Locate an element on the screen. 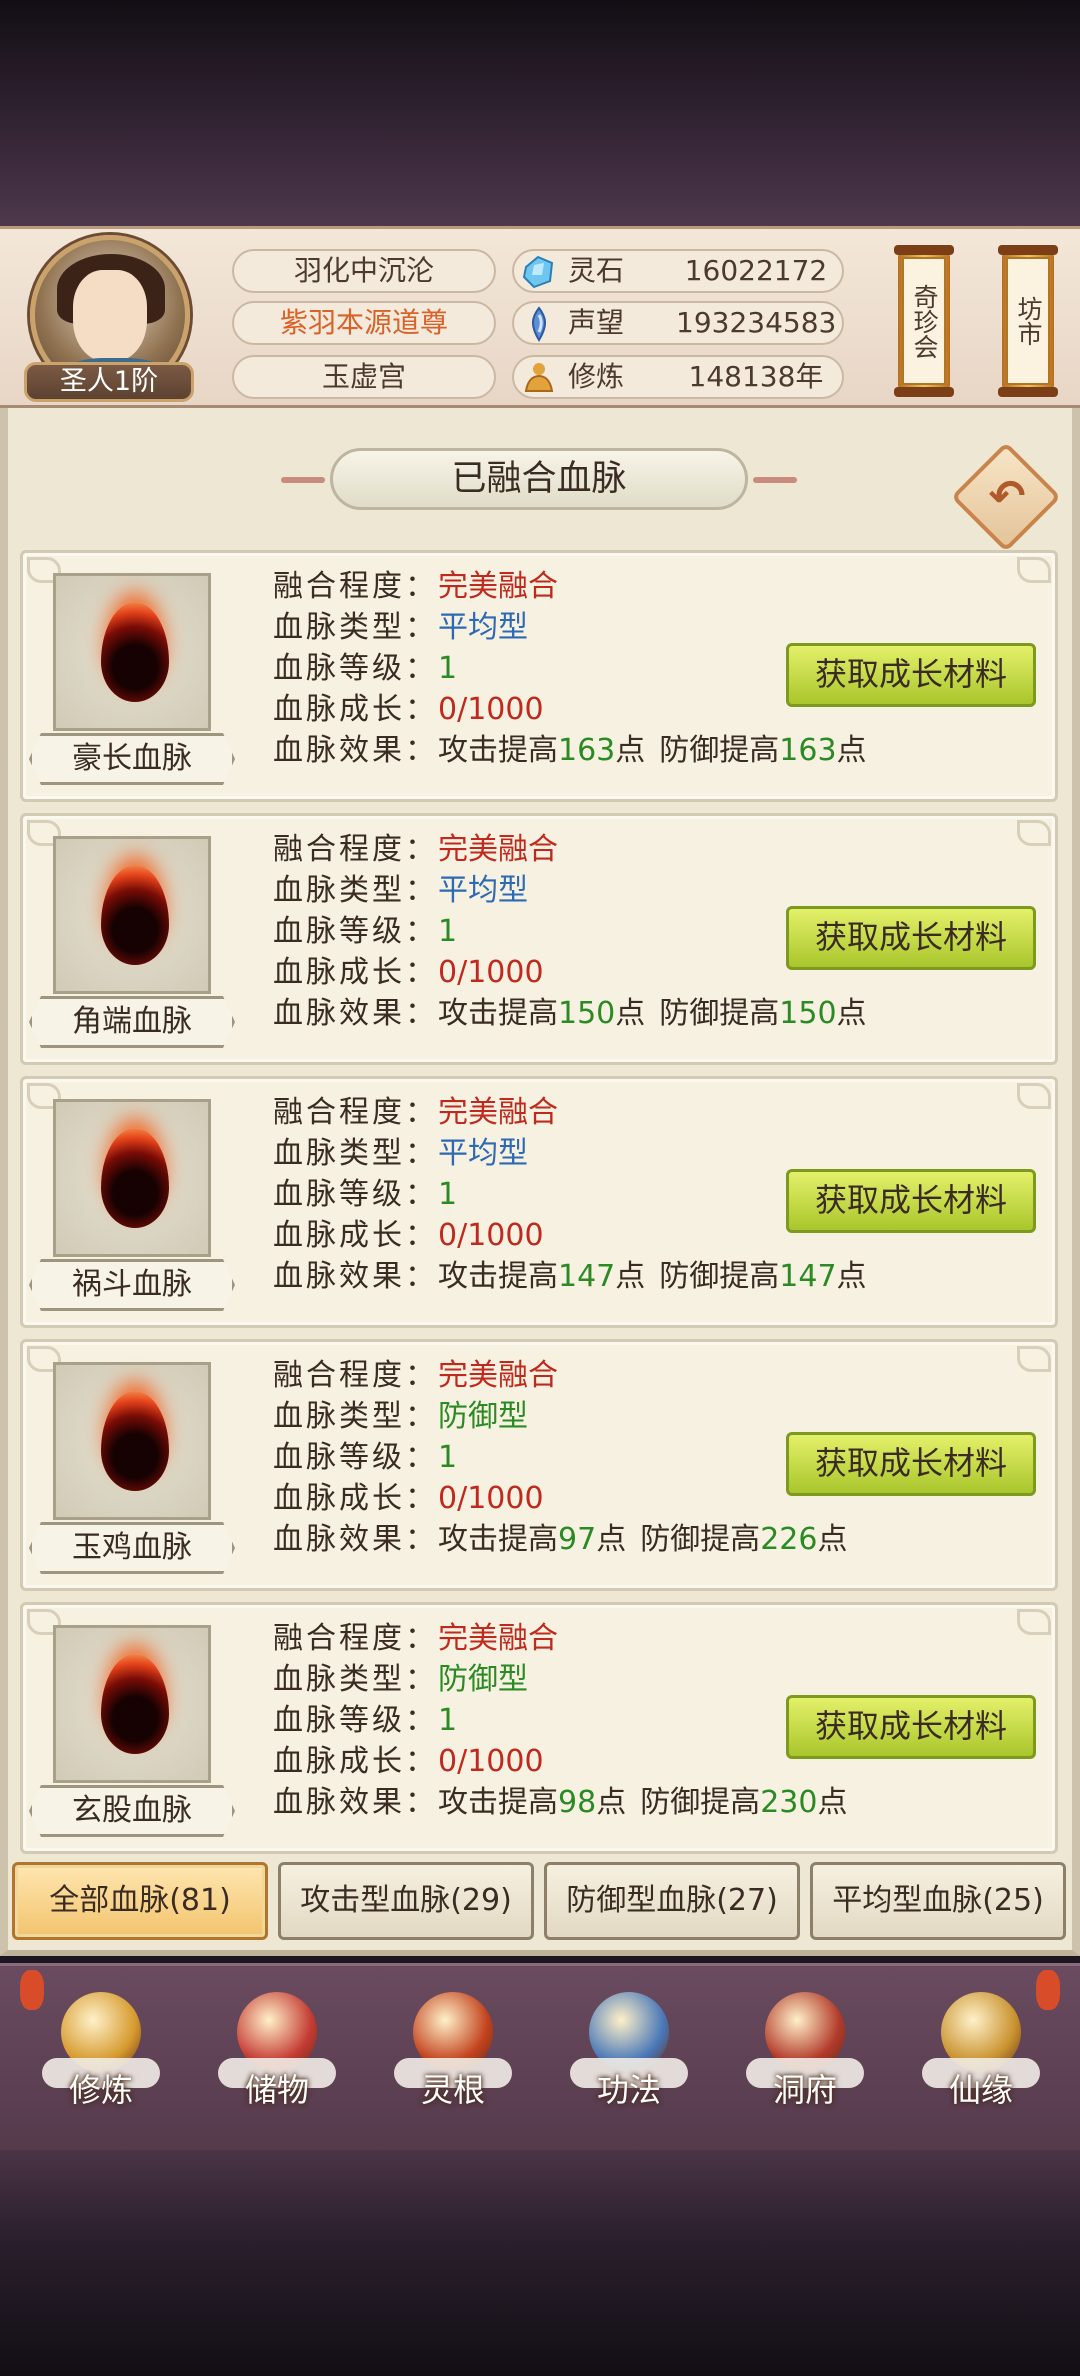 The width and height of the screenshot is (1080, 2376). atk-value: 98 is located at coordinates (577, 1802).